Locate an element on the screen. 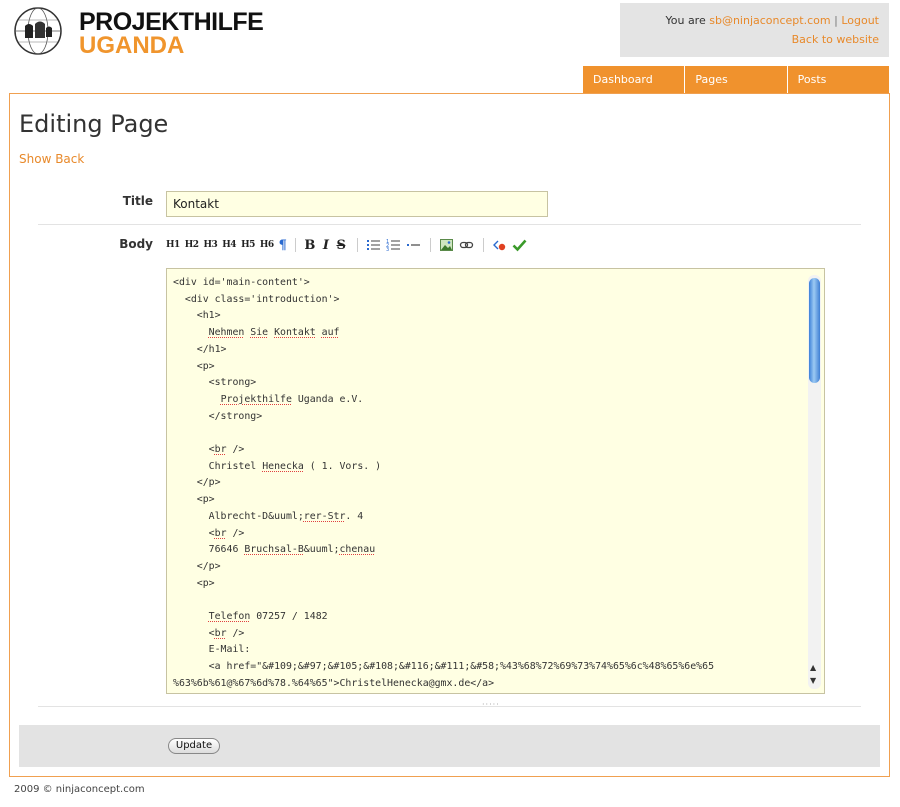  html-source-icon is located at coordinates (499, 245).